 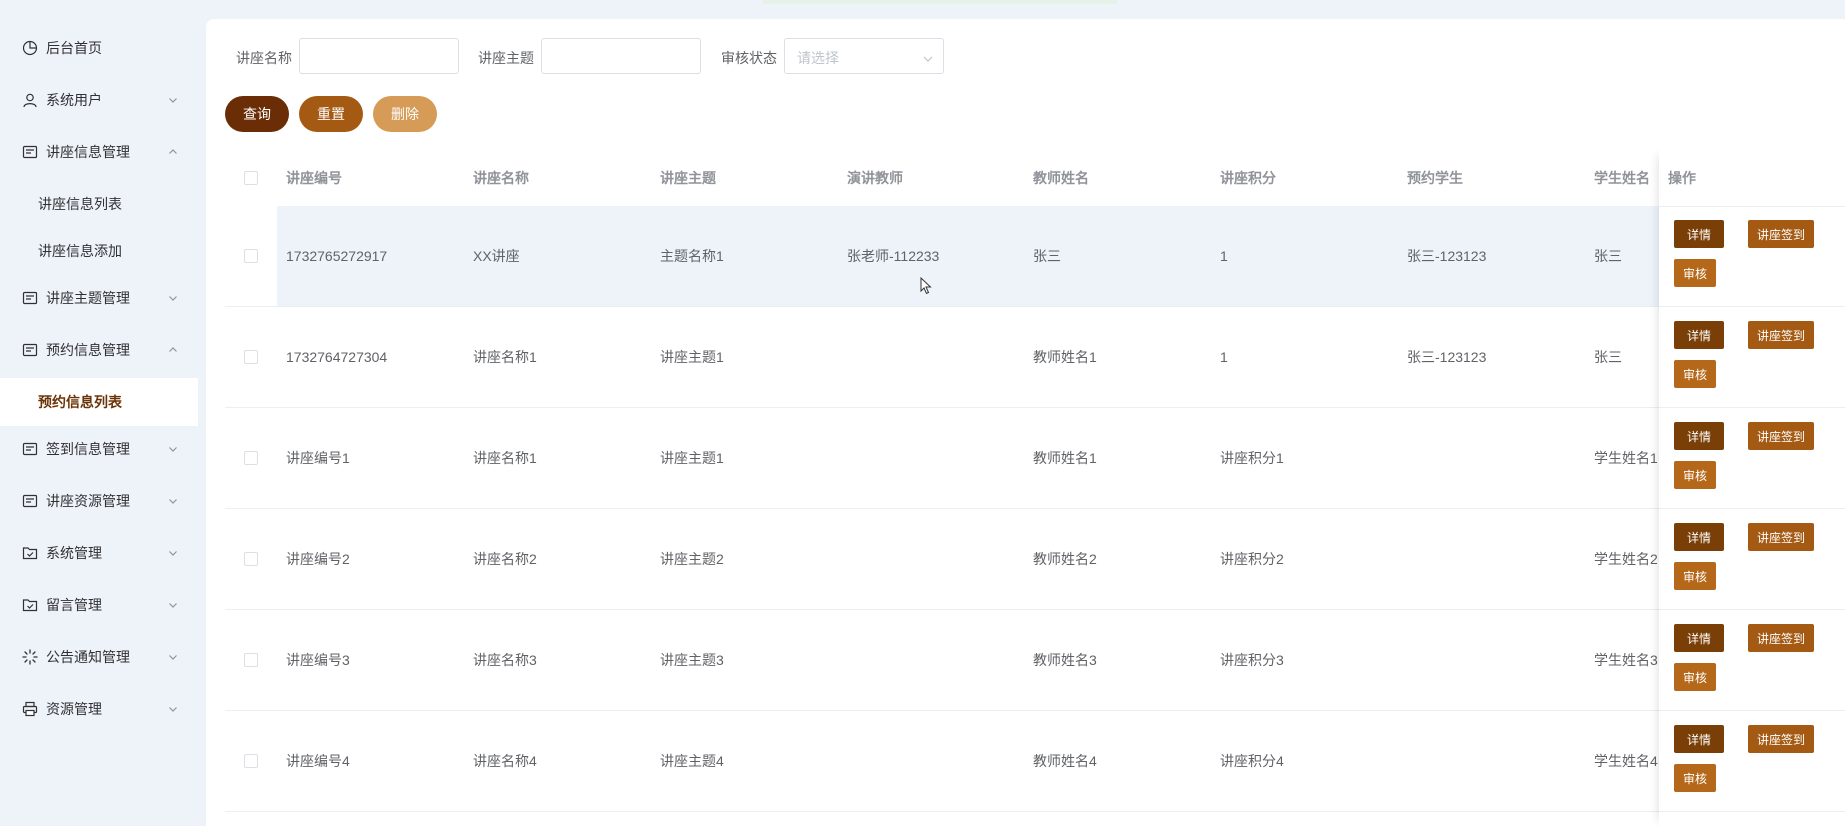 I want to click on sidebar-item-0: 后台首页, so click(x=99, y=48).